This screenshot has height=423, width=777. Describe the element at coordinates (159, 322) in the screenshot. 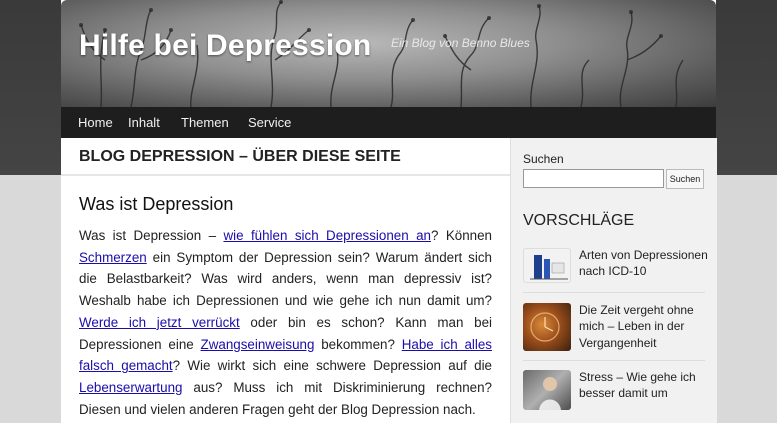

I see `link-werde-ich-jetzt-verrueckt: Werde ich jetzt verrückt` at that location.